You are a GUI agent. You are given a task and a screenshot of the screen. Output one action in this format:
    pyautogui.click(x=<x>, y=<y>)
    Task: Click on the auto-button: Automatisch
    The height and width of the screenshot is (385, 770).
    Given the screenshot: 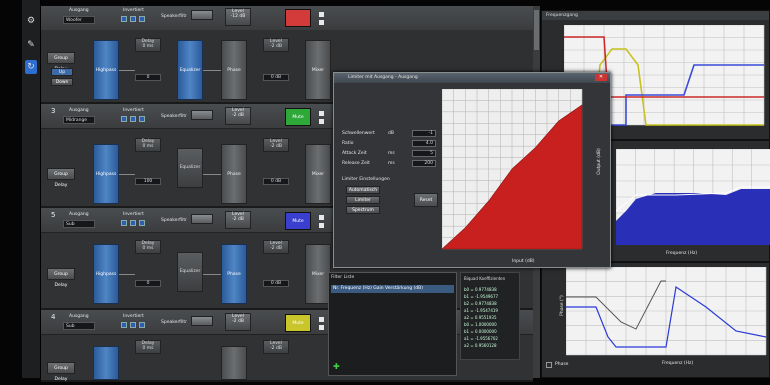 What is the action you would take?
    pyautogui.click(x=363, y=190)
    